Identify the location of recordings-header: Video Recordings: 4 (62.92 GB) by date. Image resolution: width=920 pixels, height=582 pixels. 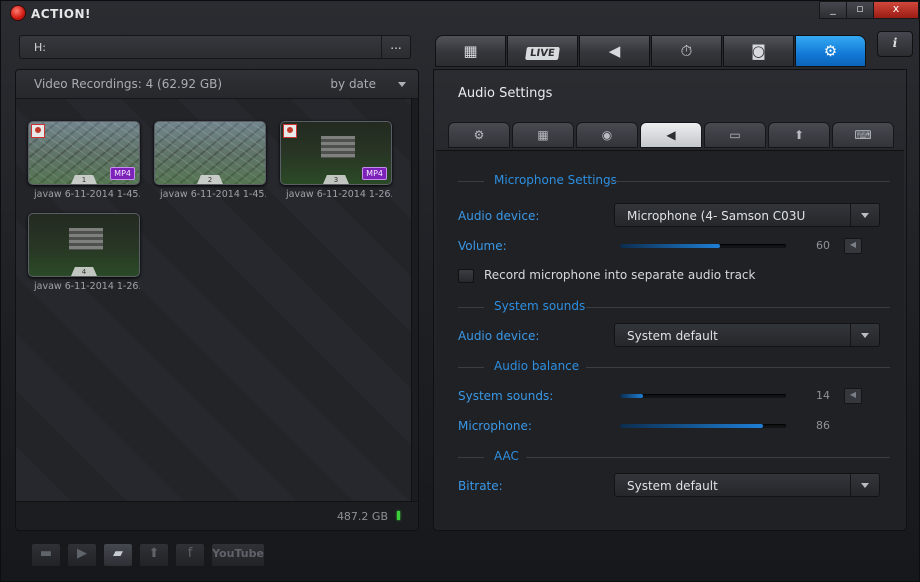
(217, 84).